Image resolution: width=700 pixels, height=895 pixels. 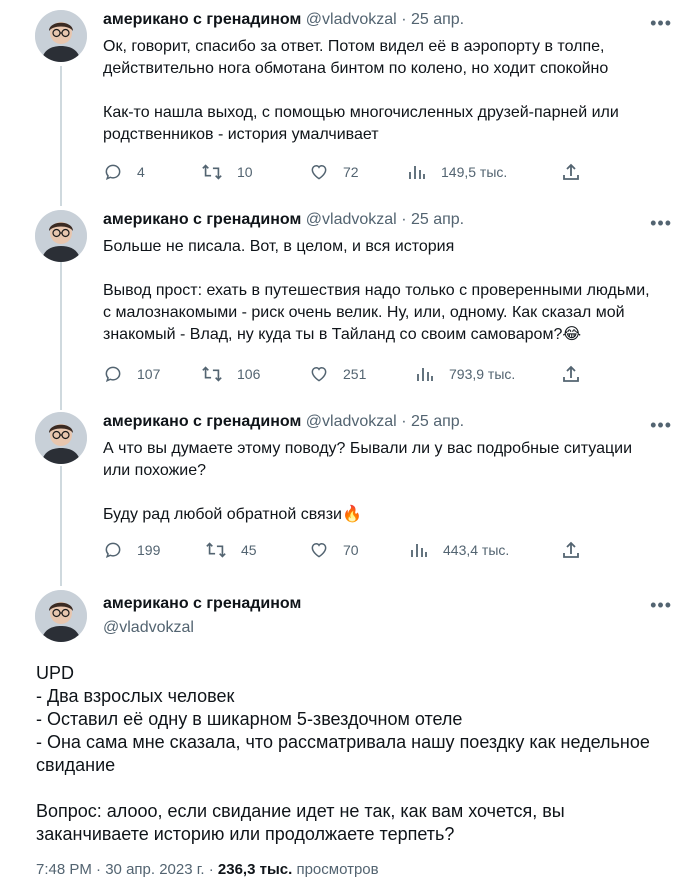 I want to click on tweet-actions: 4 10 72 149,5 тыс., so click(x=348, y=173).